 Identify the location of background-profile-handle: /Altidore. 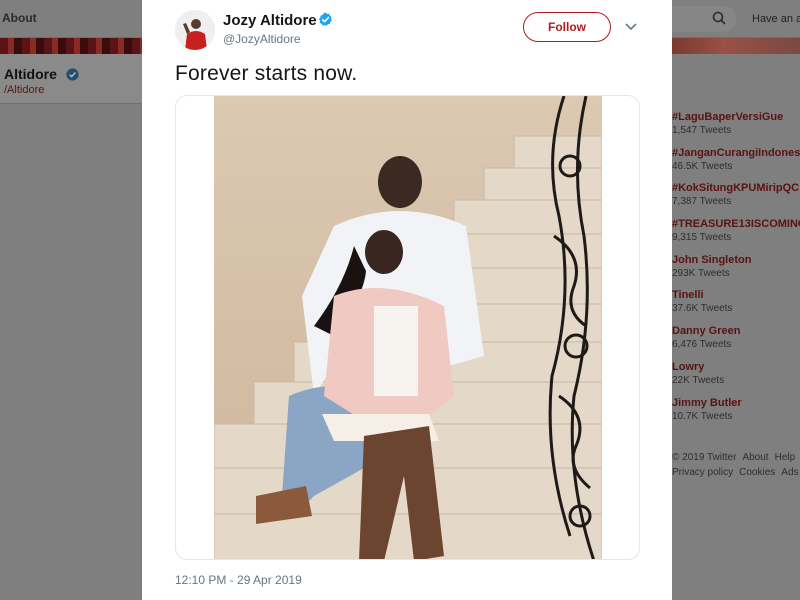
(24, 90).